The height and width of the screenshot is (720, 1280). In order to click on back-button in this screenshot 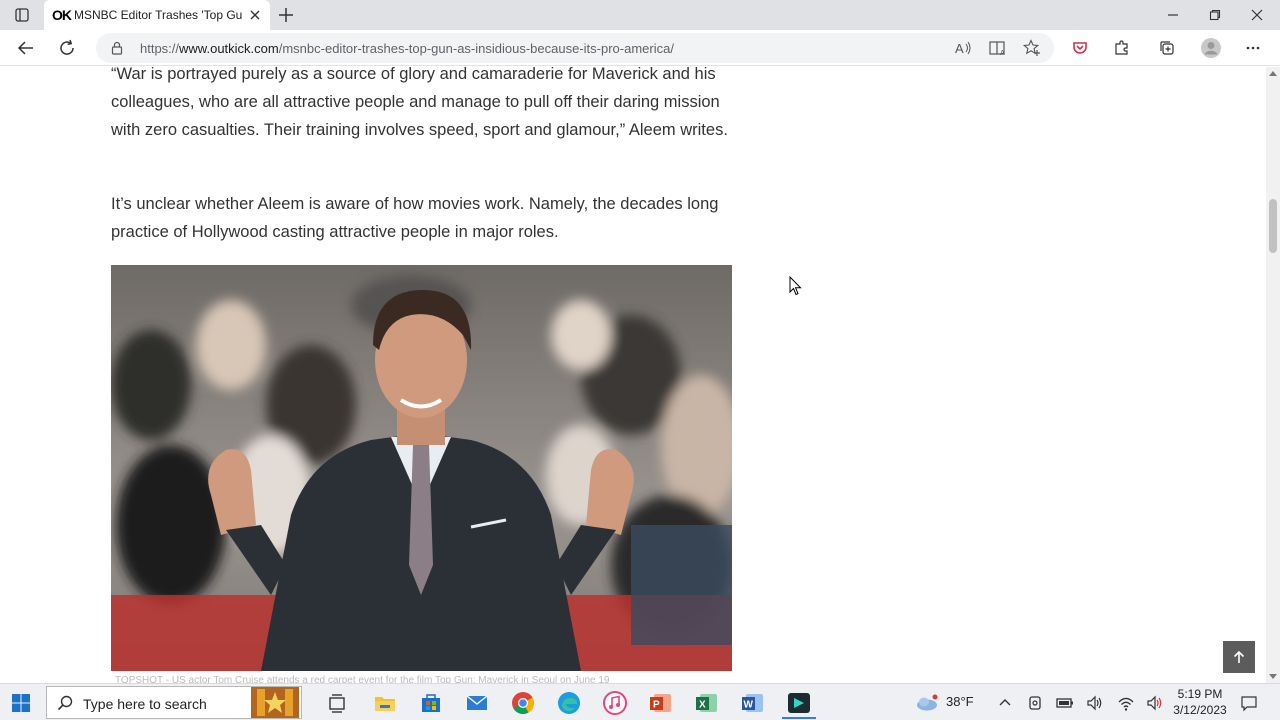, I will do `click(26, 48)`.